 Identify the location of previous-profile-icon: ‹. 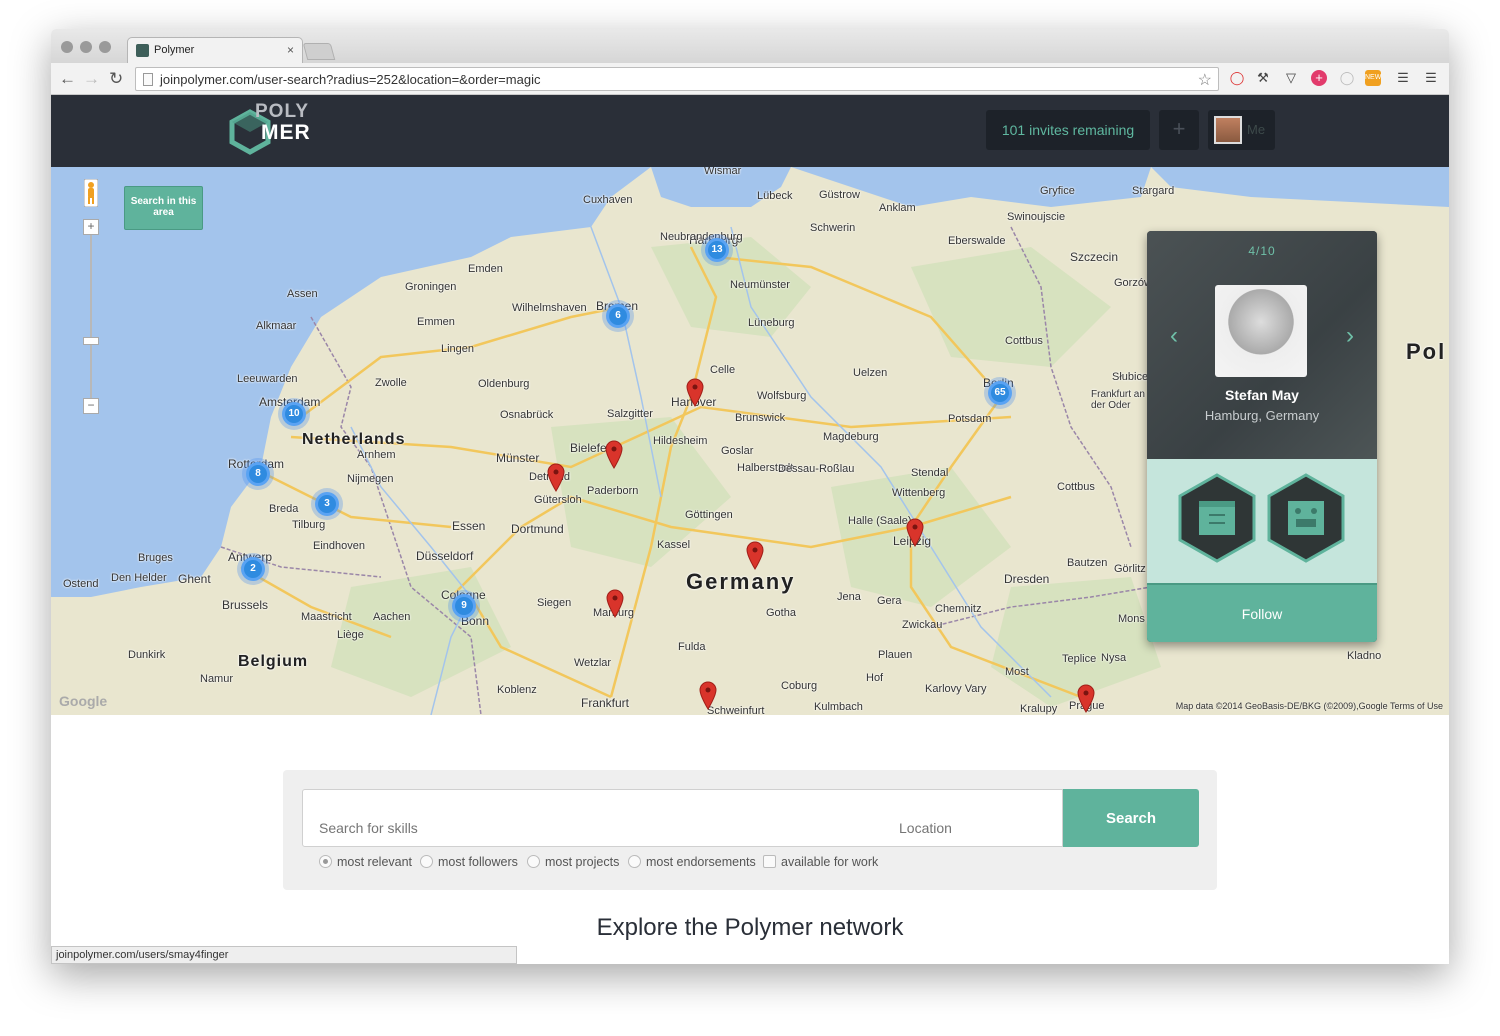
(1174, 336).